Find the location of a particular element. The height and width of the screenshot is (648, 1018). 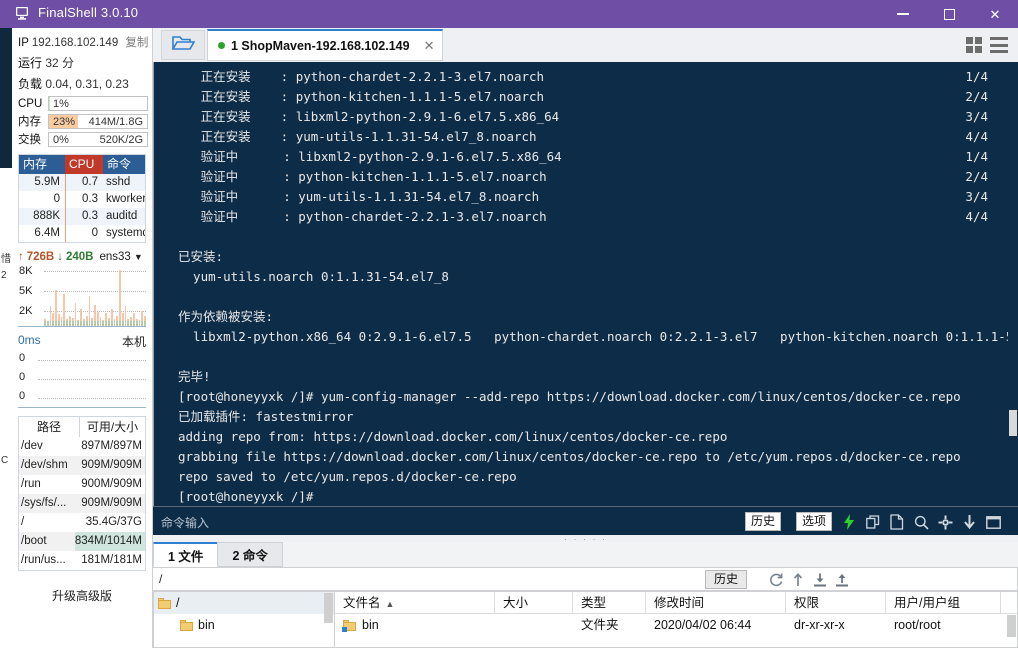

process-cpu: 0.7 is located at coordinates (84, 182).